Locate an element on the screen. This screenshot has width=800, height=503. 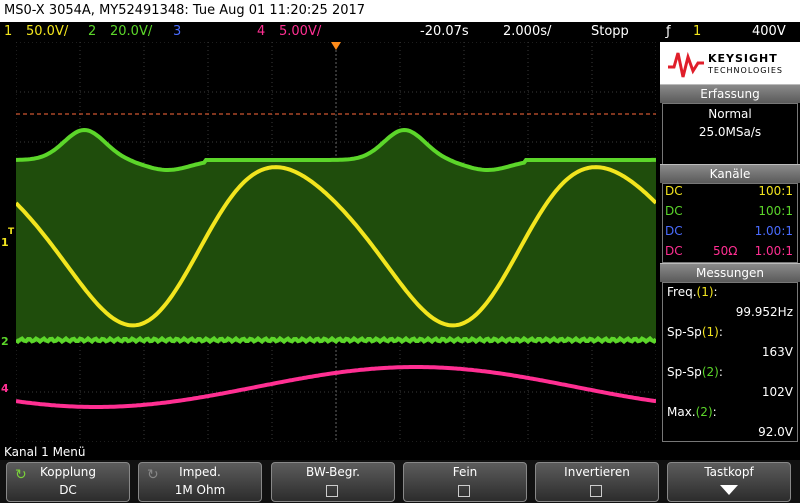
ch2-ground-marker: 2 is located at coordinates (5, 342).